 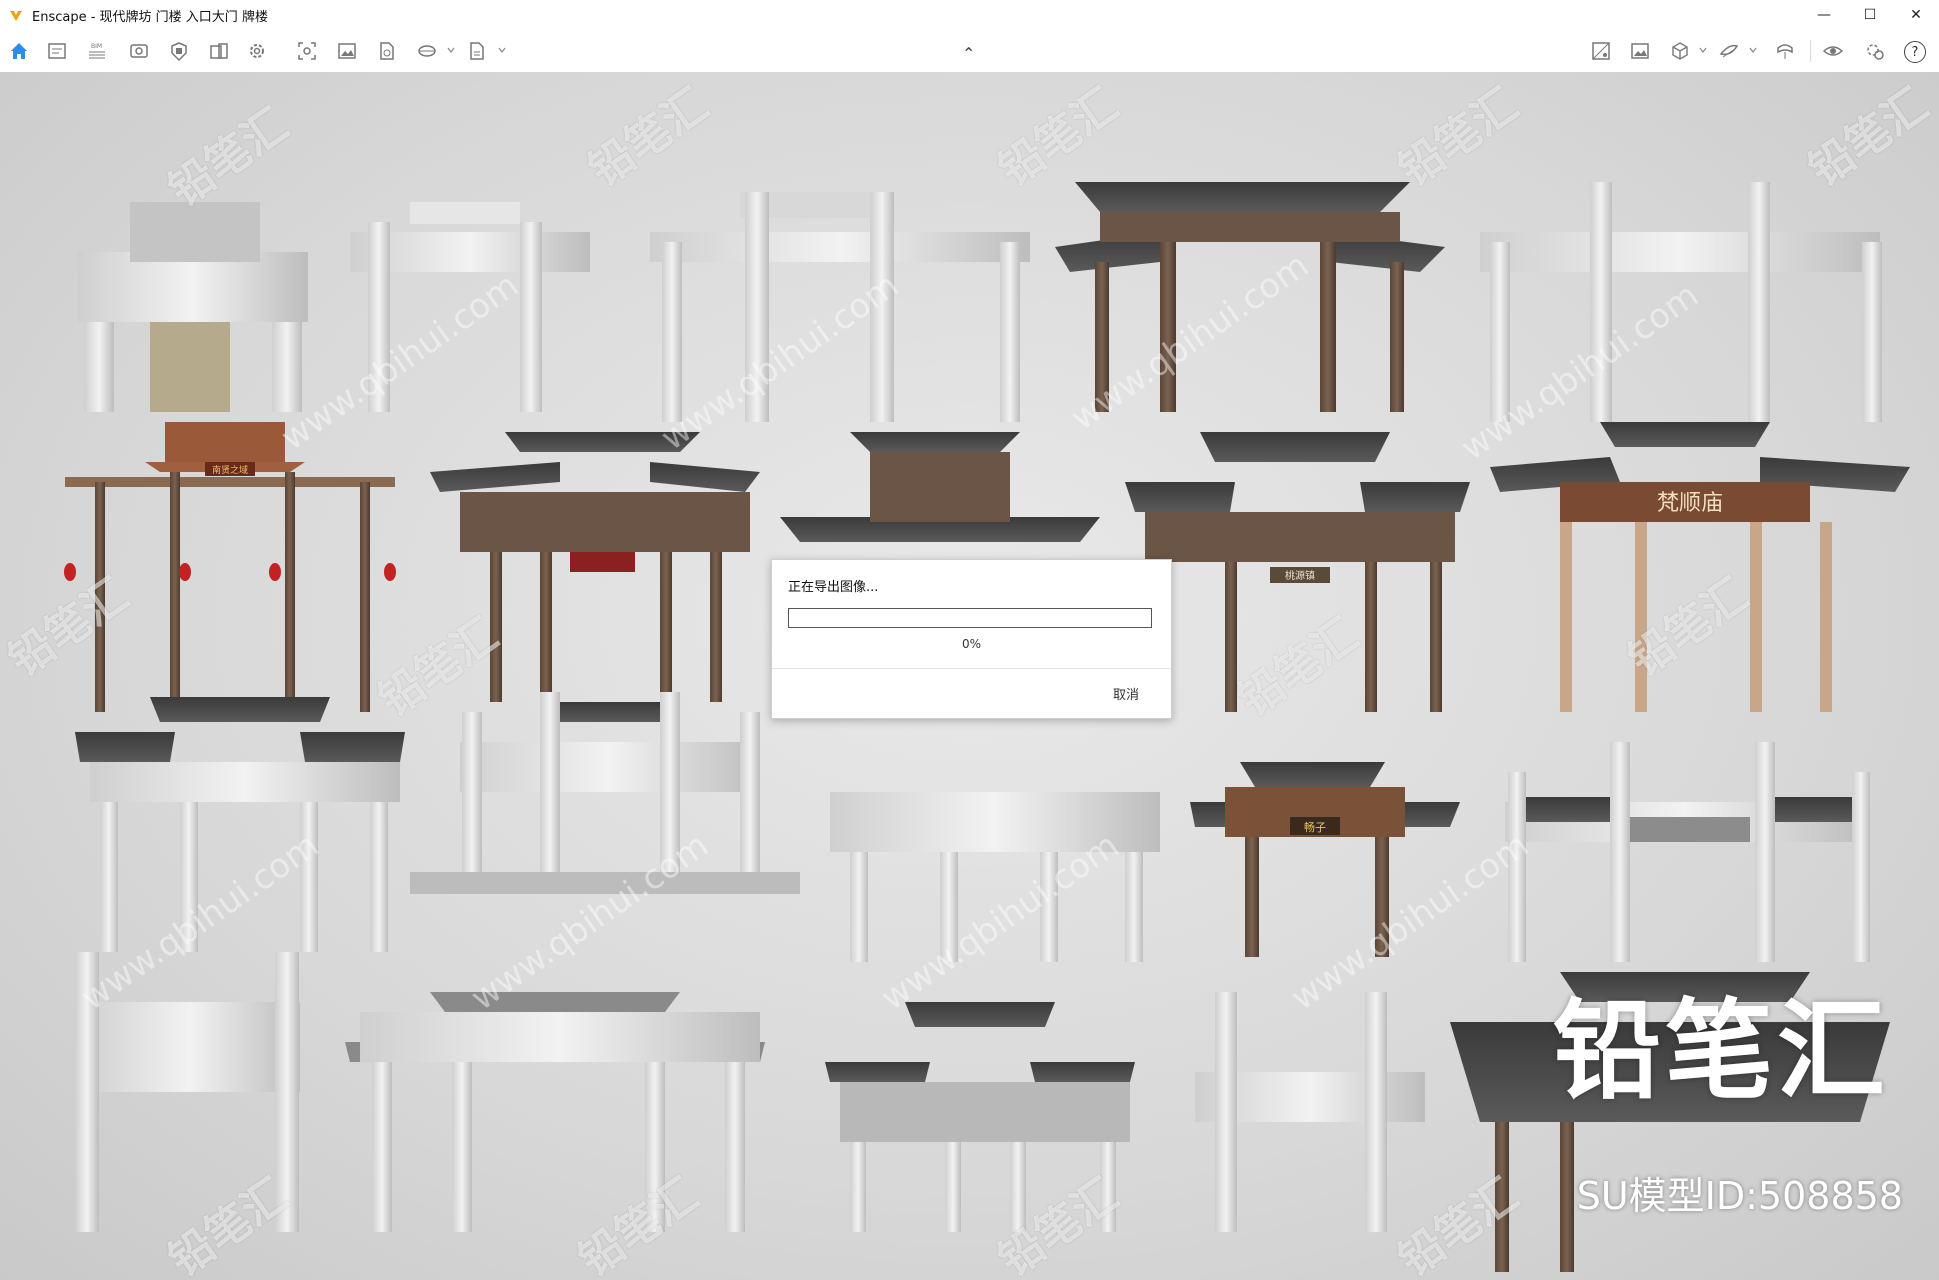 I want to click on export-dropdown-icon, so click(x=477, y=51).